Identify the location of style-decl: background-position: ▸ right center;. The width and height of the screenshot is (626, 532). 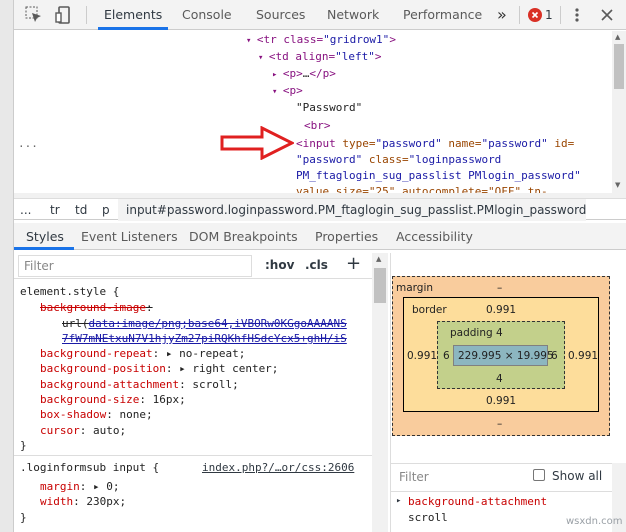
(159, 369).